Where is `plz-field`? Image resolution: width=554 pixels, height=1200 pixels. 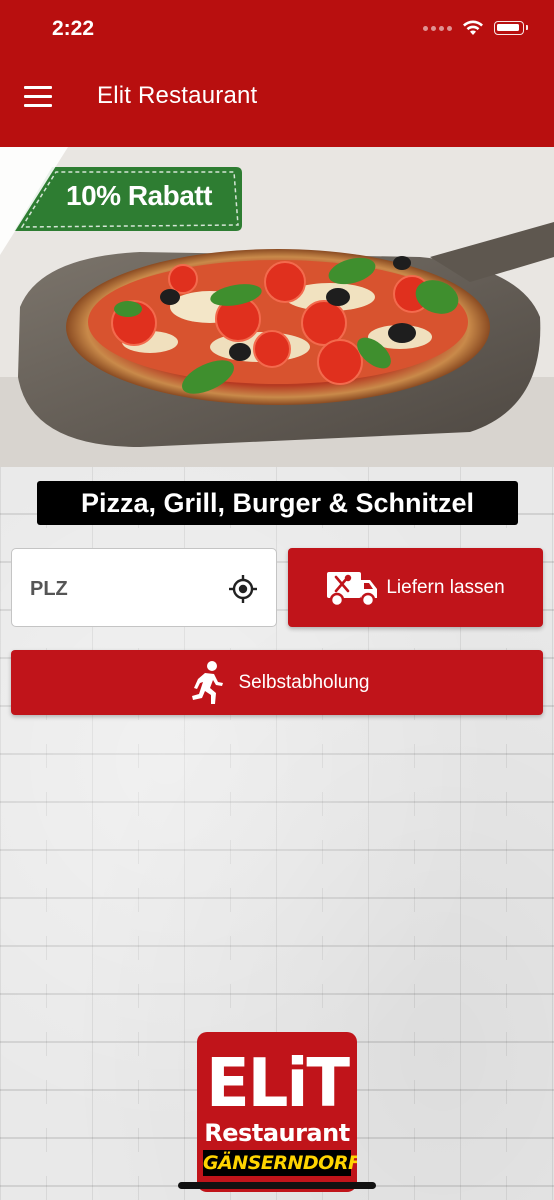 plz-field is located at coordinates (144, 587).